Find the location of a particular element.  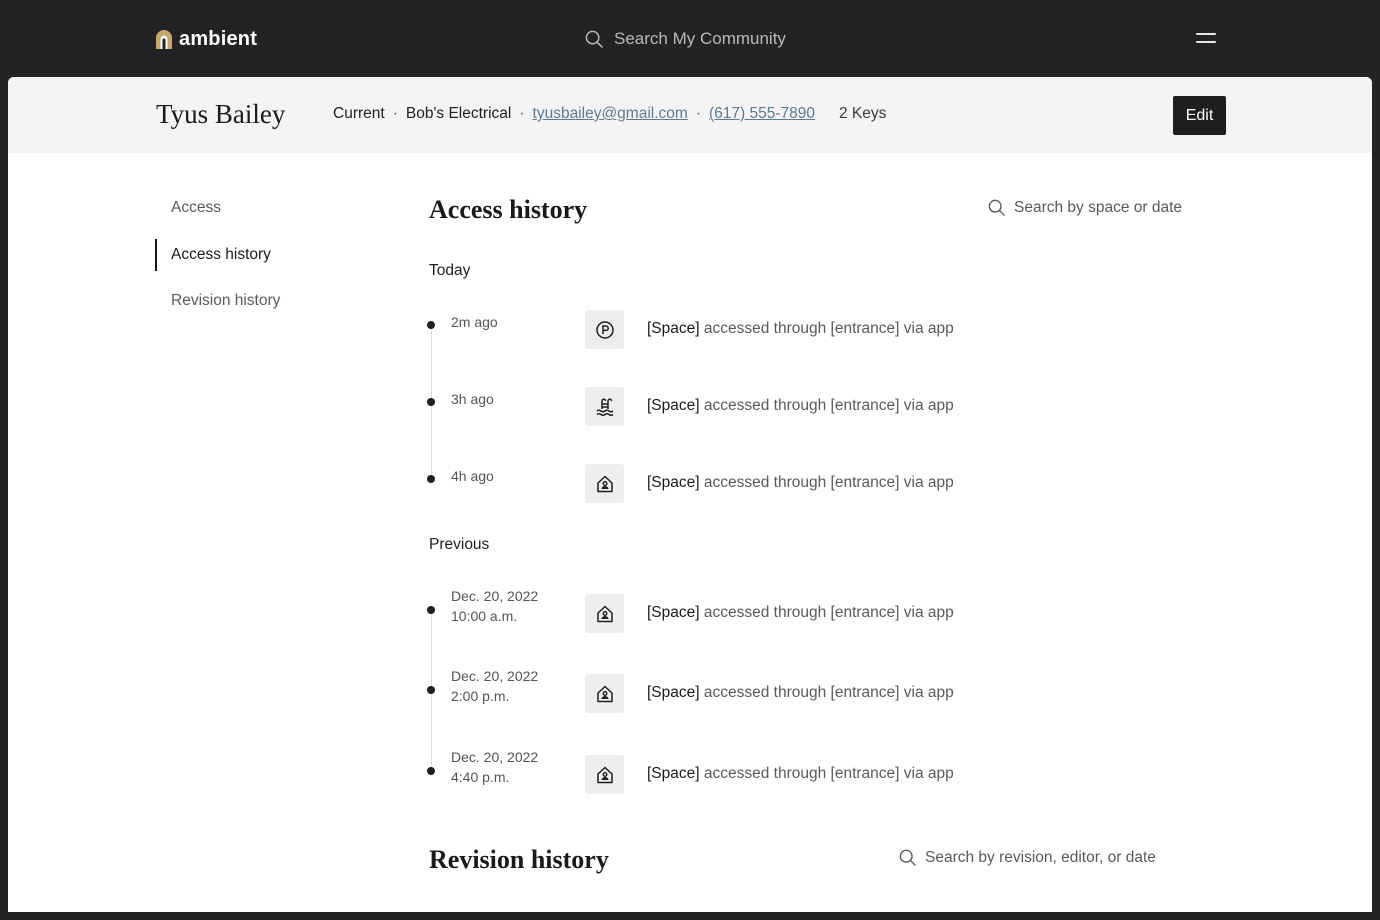

edit-button: Edit is located at coordinates (1199, 115).